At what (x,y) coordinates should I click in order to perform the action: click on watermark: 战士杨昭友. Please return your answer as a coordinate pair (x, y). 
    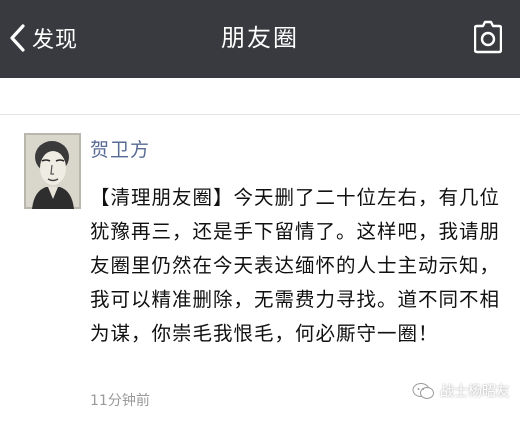
    Looking at the image, I should click on (461, 391).